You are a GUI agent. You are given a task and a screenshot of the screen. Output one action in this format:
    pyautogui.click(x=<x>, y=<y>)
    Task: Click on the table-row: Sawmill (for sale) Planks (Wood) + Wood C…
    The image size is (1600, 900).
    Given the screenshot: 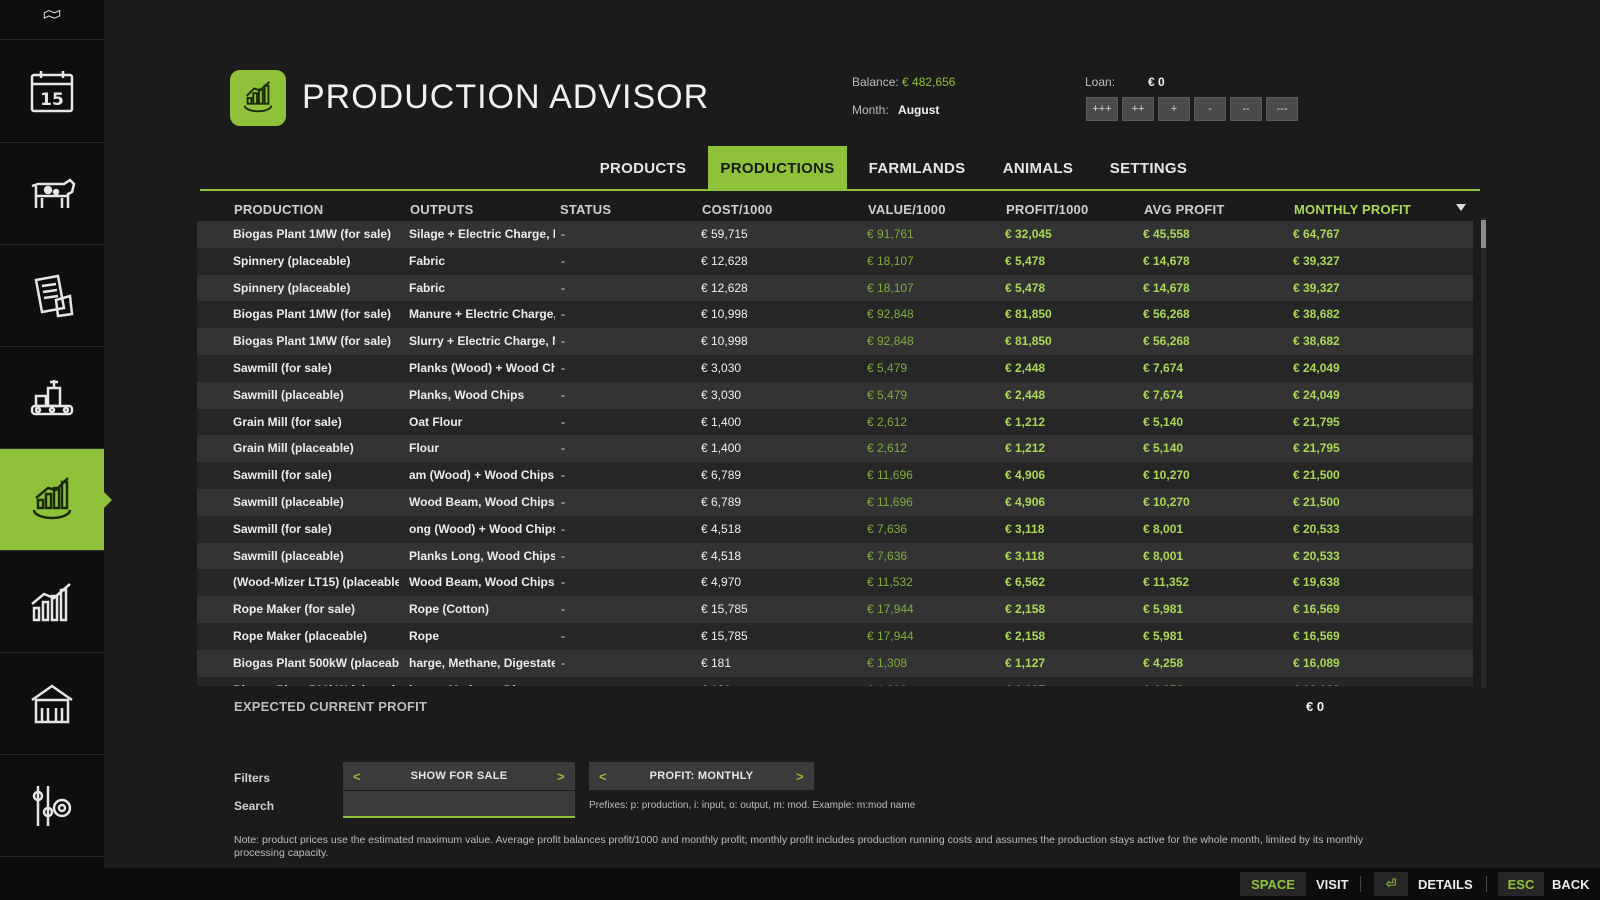 What is the action you would take?
    pyautogui.click(x=835, y=368)
    